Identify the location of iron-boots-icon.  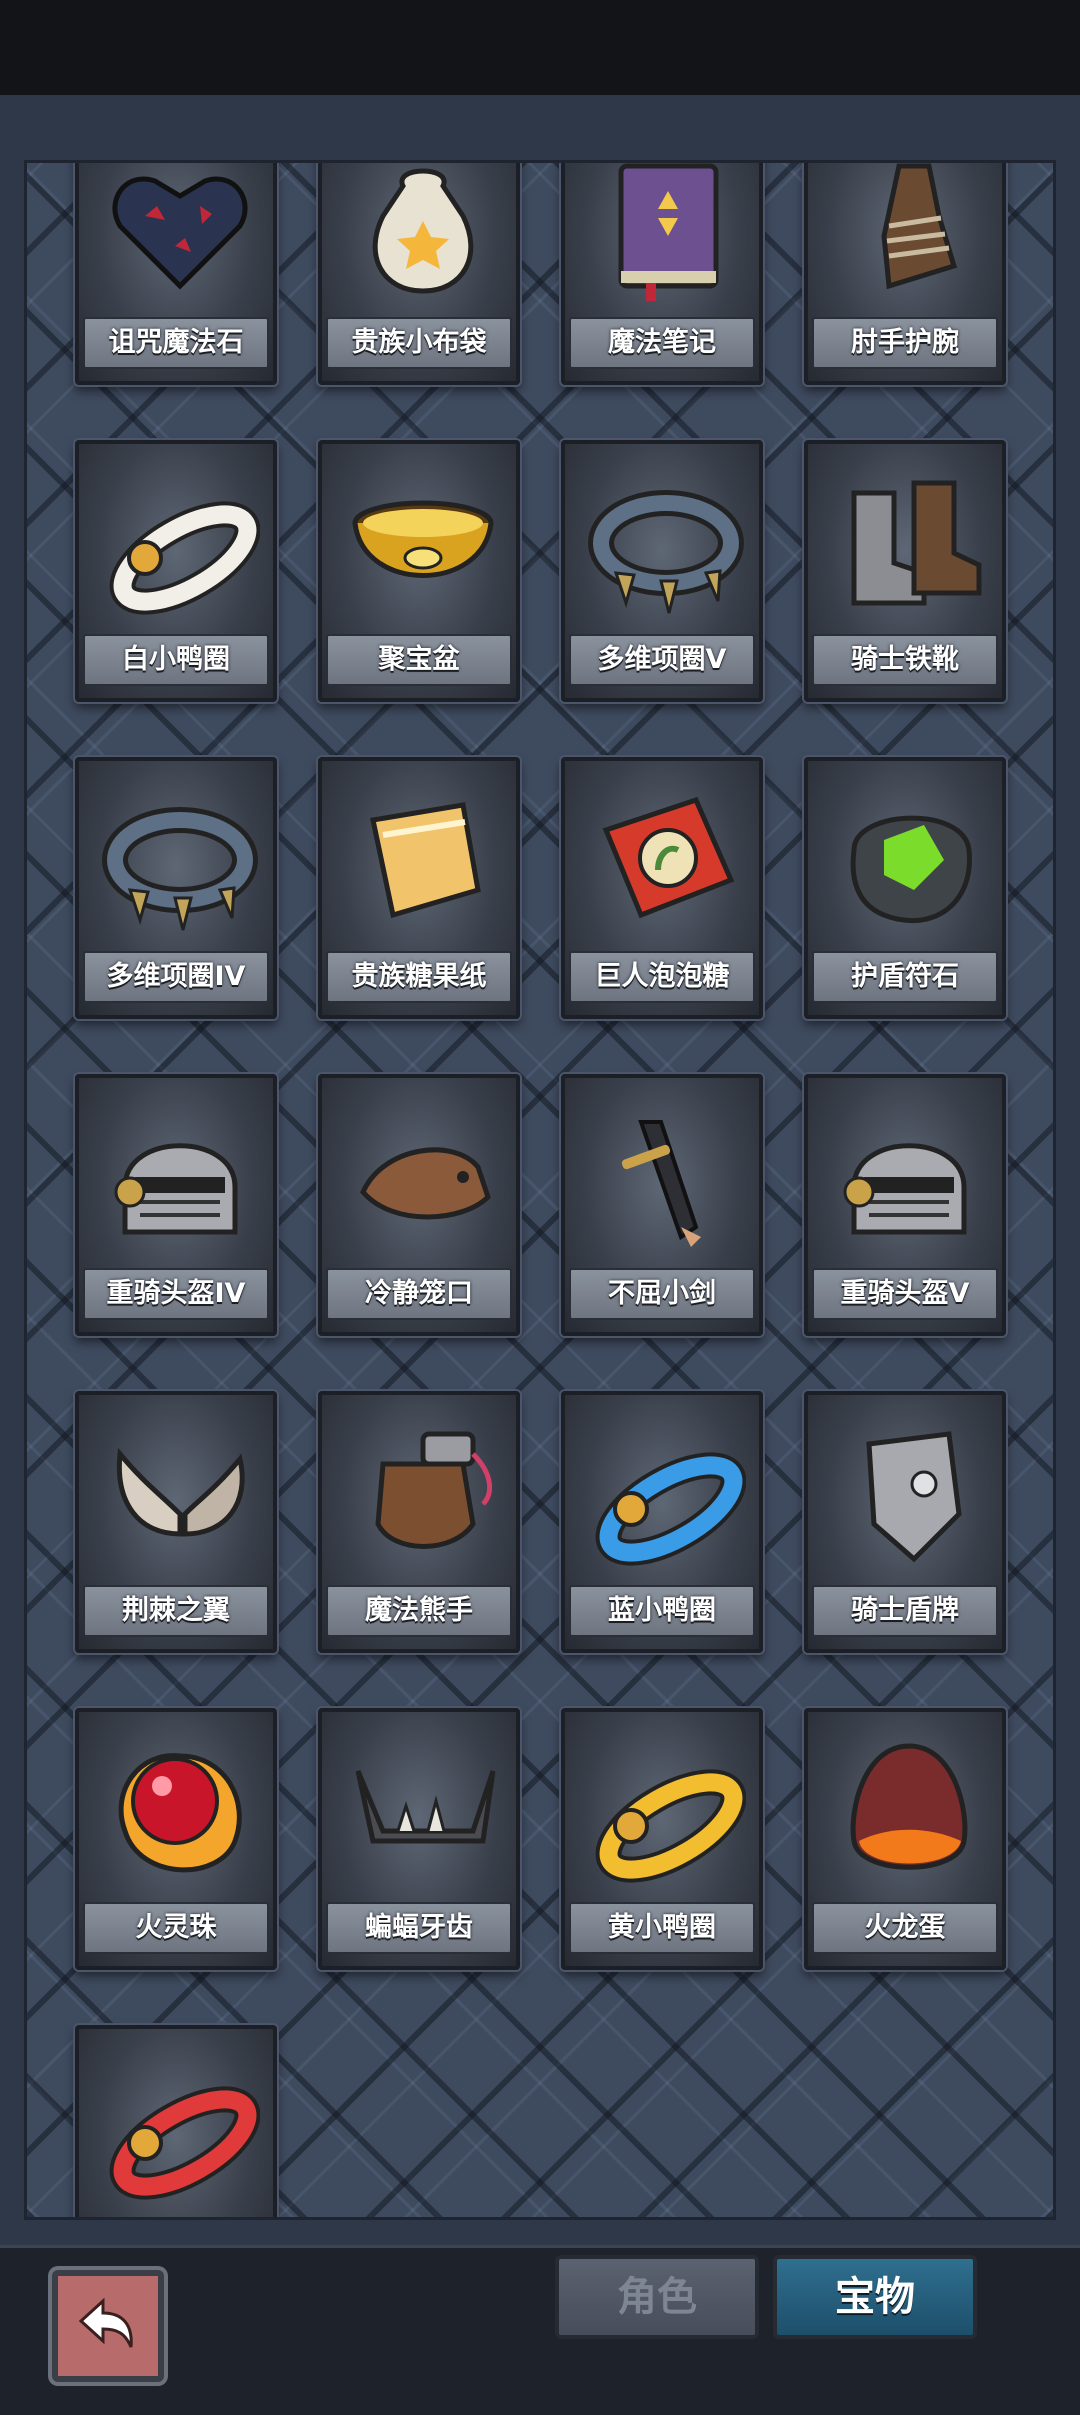
(909, 543).